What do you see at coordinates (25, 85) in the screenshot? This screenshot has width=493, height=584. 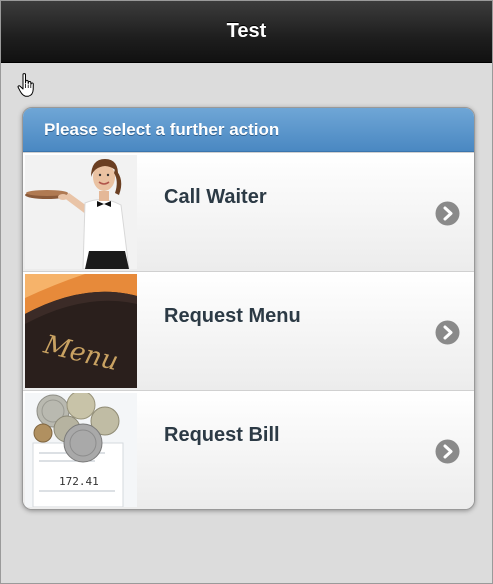 I see `hand-pointer-icon` at bounding box center [25, 85].